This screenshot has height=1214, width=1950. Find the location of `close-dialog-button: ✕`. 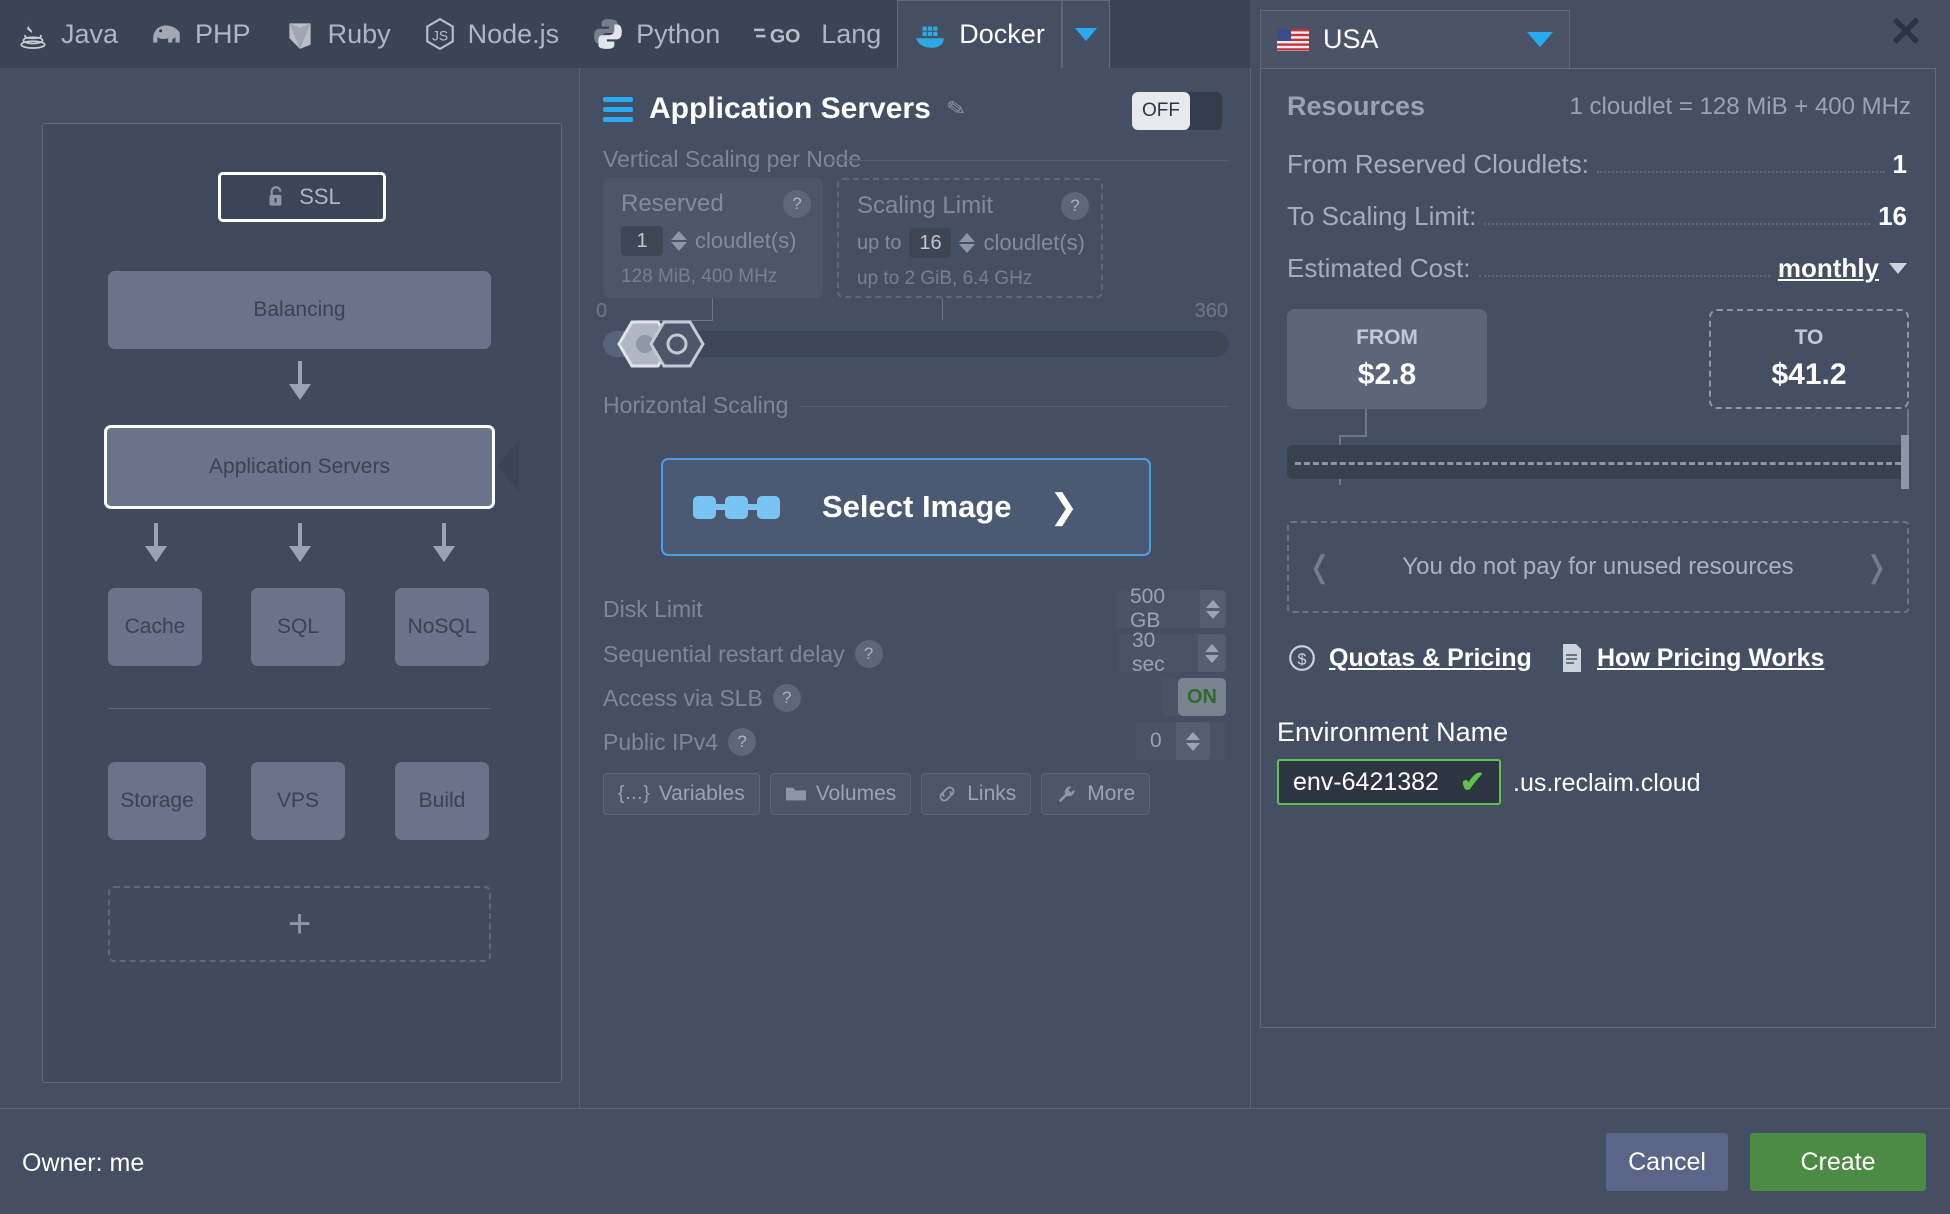

close-dialog-button: ✕ is located at coordinates (1906, 32).